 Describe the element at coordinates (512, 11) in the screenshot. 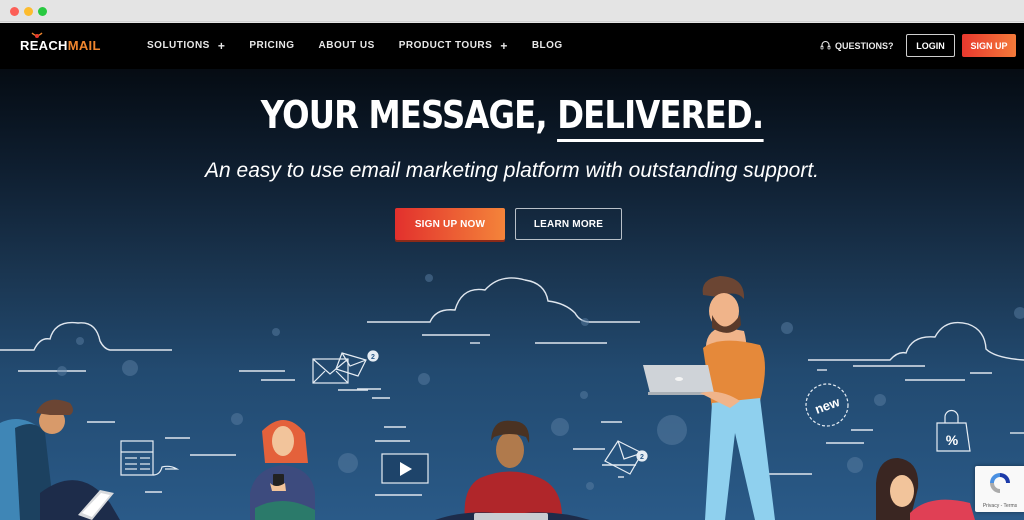

I see `browser-chrome` at that location.